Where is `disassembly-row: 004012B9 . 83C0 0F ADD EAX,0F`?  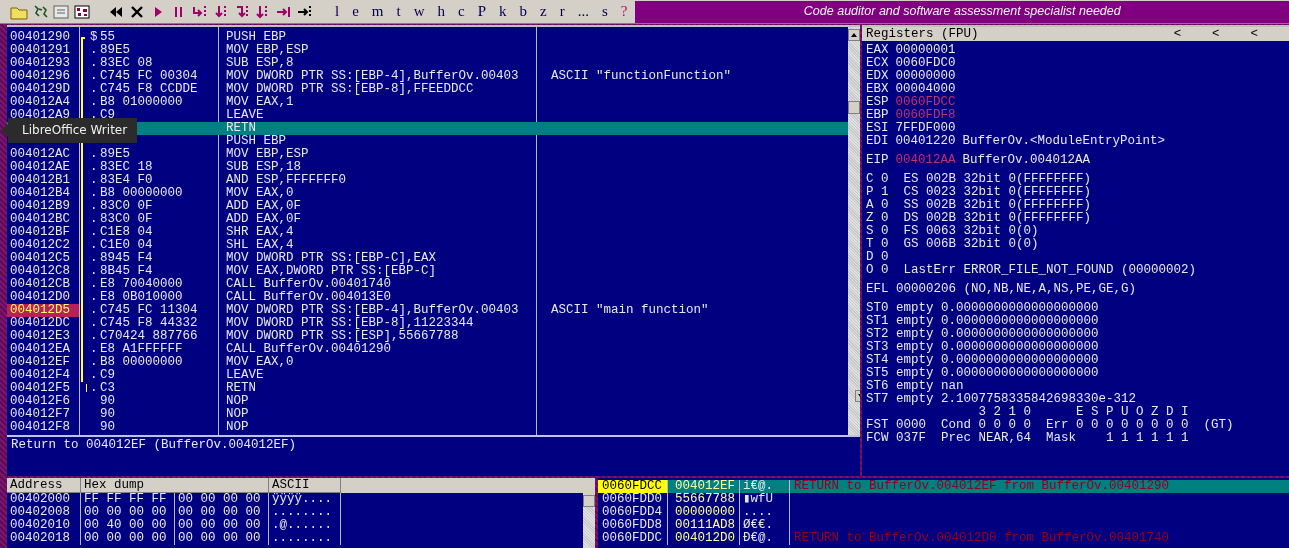 disassembly-row: 004012B9 . 83C0 0F ADD EAX,0F is located at coordinates (427, 206).